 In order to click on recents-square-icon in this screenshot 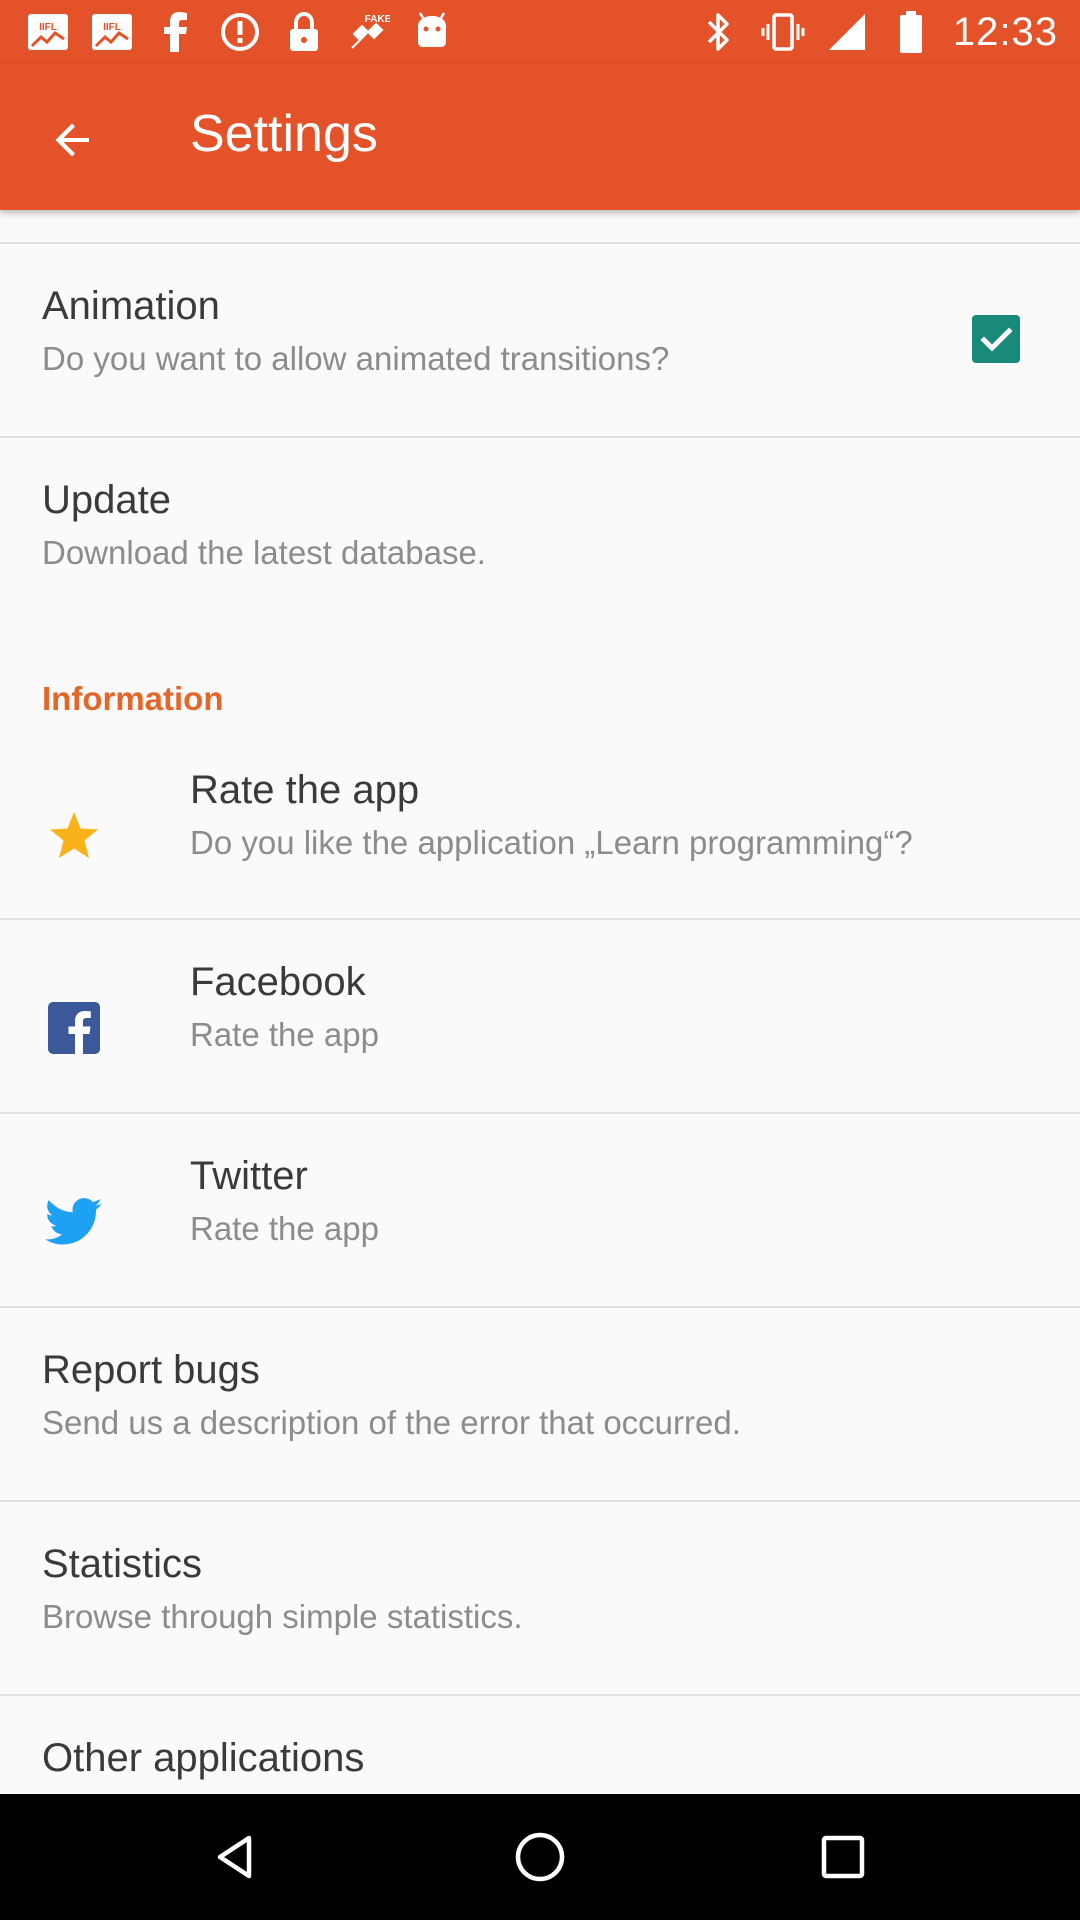, I will do `click(843, 1857)`.